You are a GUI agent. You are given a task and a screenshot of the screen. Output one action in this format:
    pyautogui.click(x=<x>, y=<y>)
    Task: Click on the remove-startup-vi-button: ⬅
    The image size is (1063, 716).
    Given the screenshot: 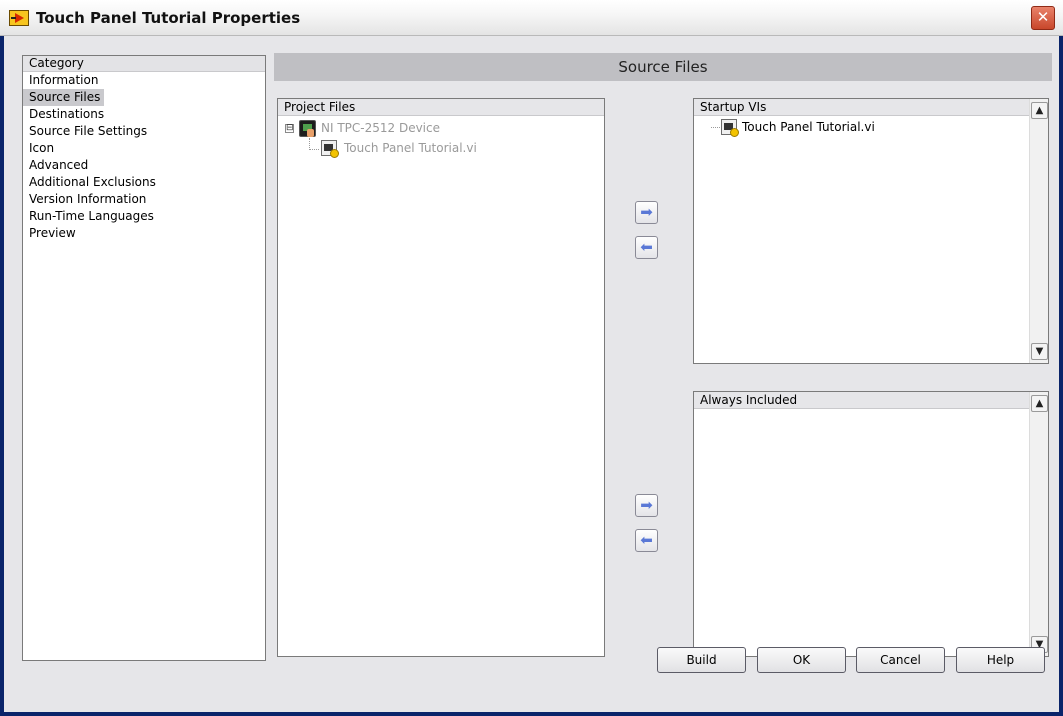 What is the action you would take?
    pyautogui.click(x=646, y=247)
    